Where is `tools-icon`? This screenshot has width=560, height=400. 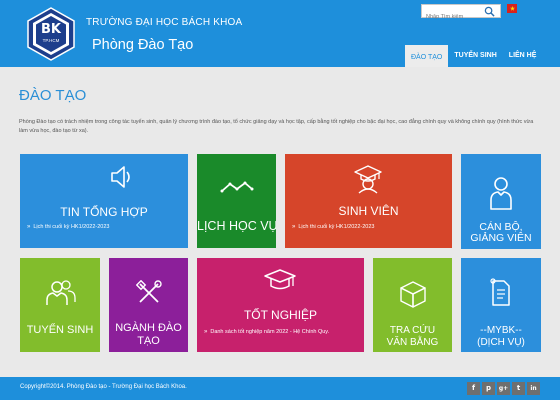 tools-icon is located at coordinates (149, 291).